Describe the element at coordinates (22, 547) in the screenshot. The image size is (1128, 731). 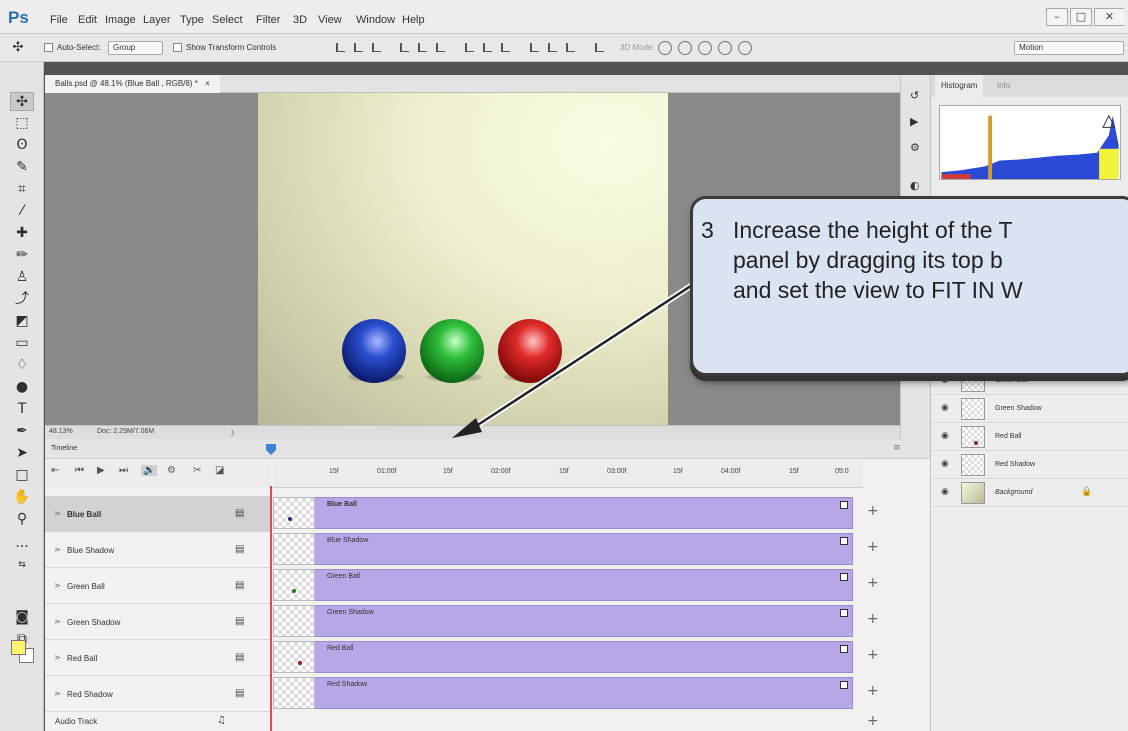
I see `more-tools-icon: ···` at that location.